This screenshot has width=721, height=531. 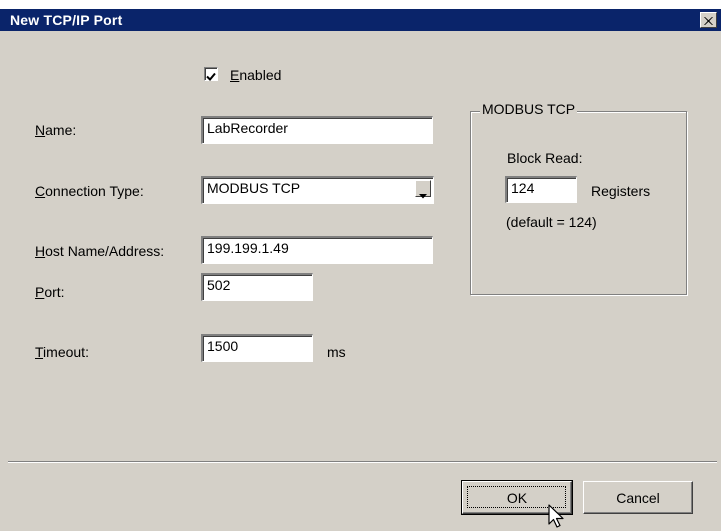 I want to click on enabled-label: Enabled, so click(x=255, y=75).